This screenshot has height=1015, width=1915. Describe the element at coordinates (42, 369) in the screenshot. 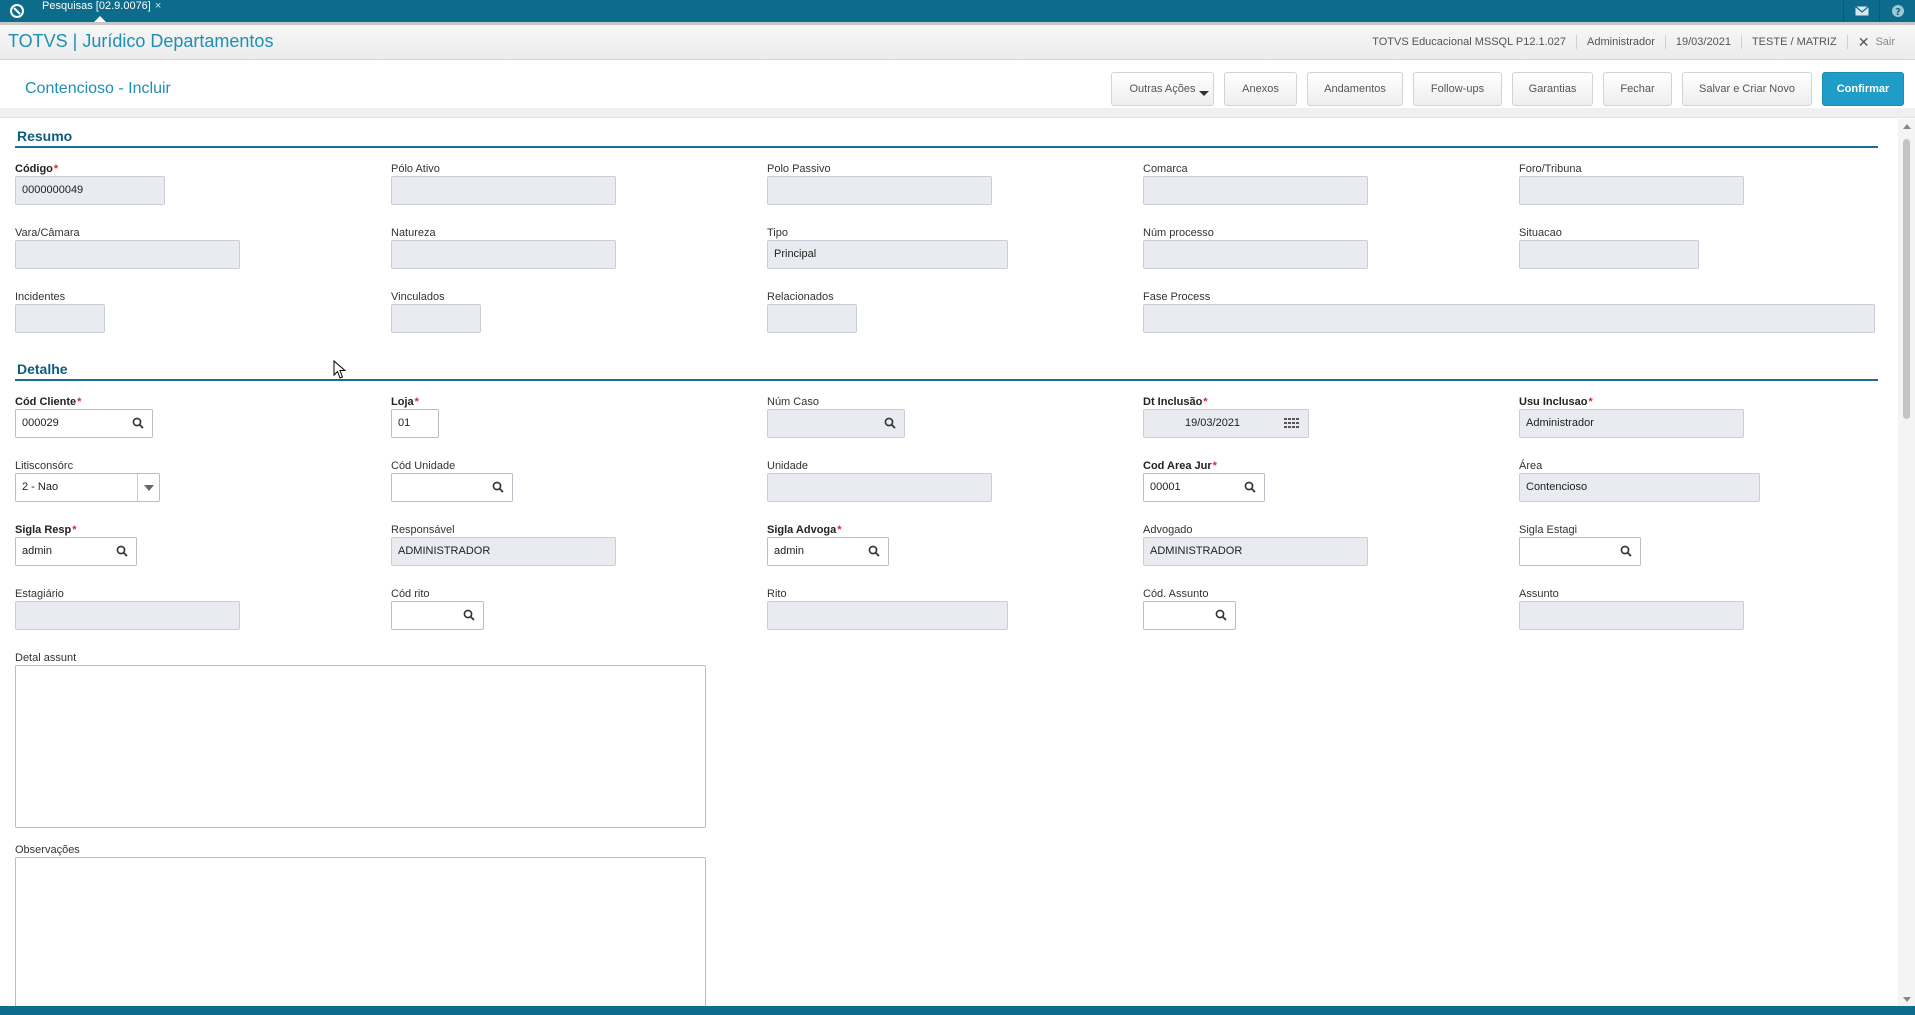

I see `section-title-detalhe: Detalhe` at that location.